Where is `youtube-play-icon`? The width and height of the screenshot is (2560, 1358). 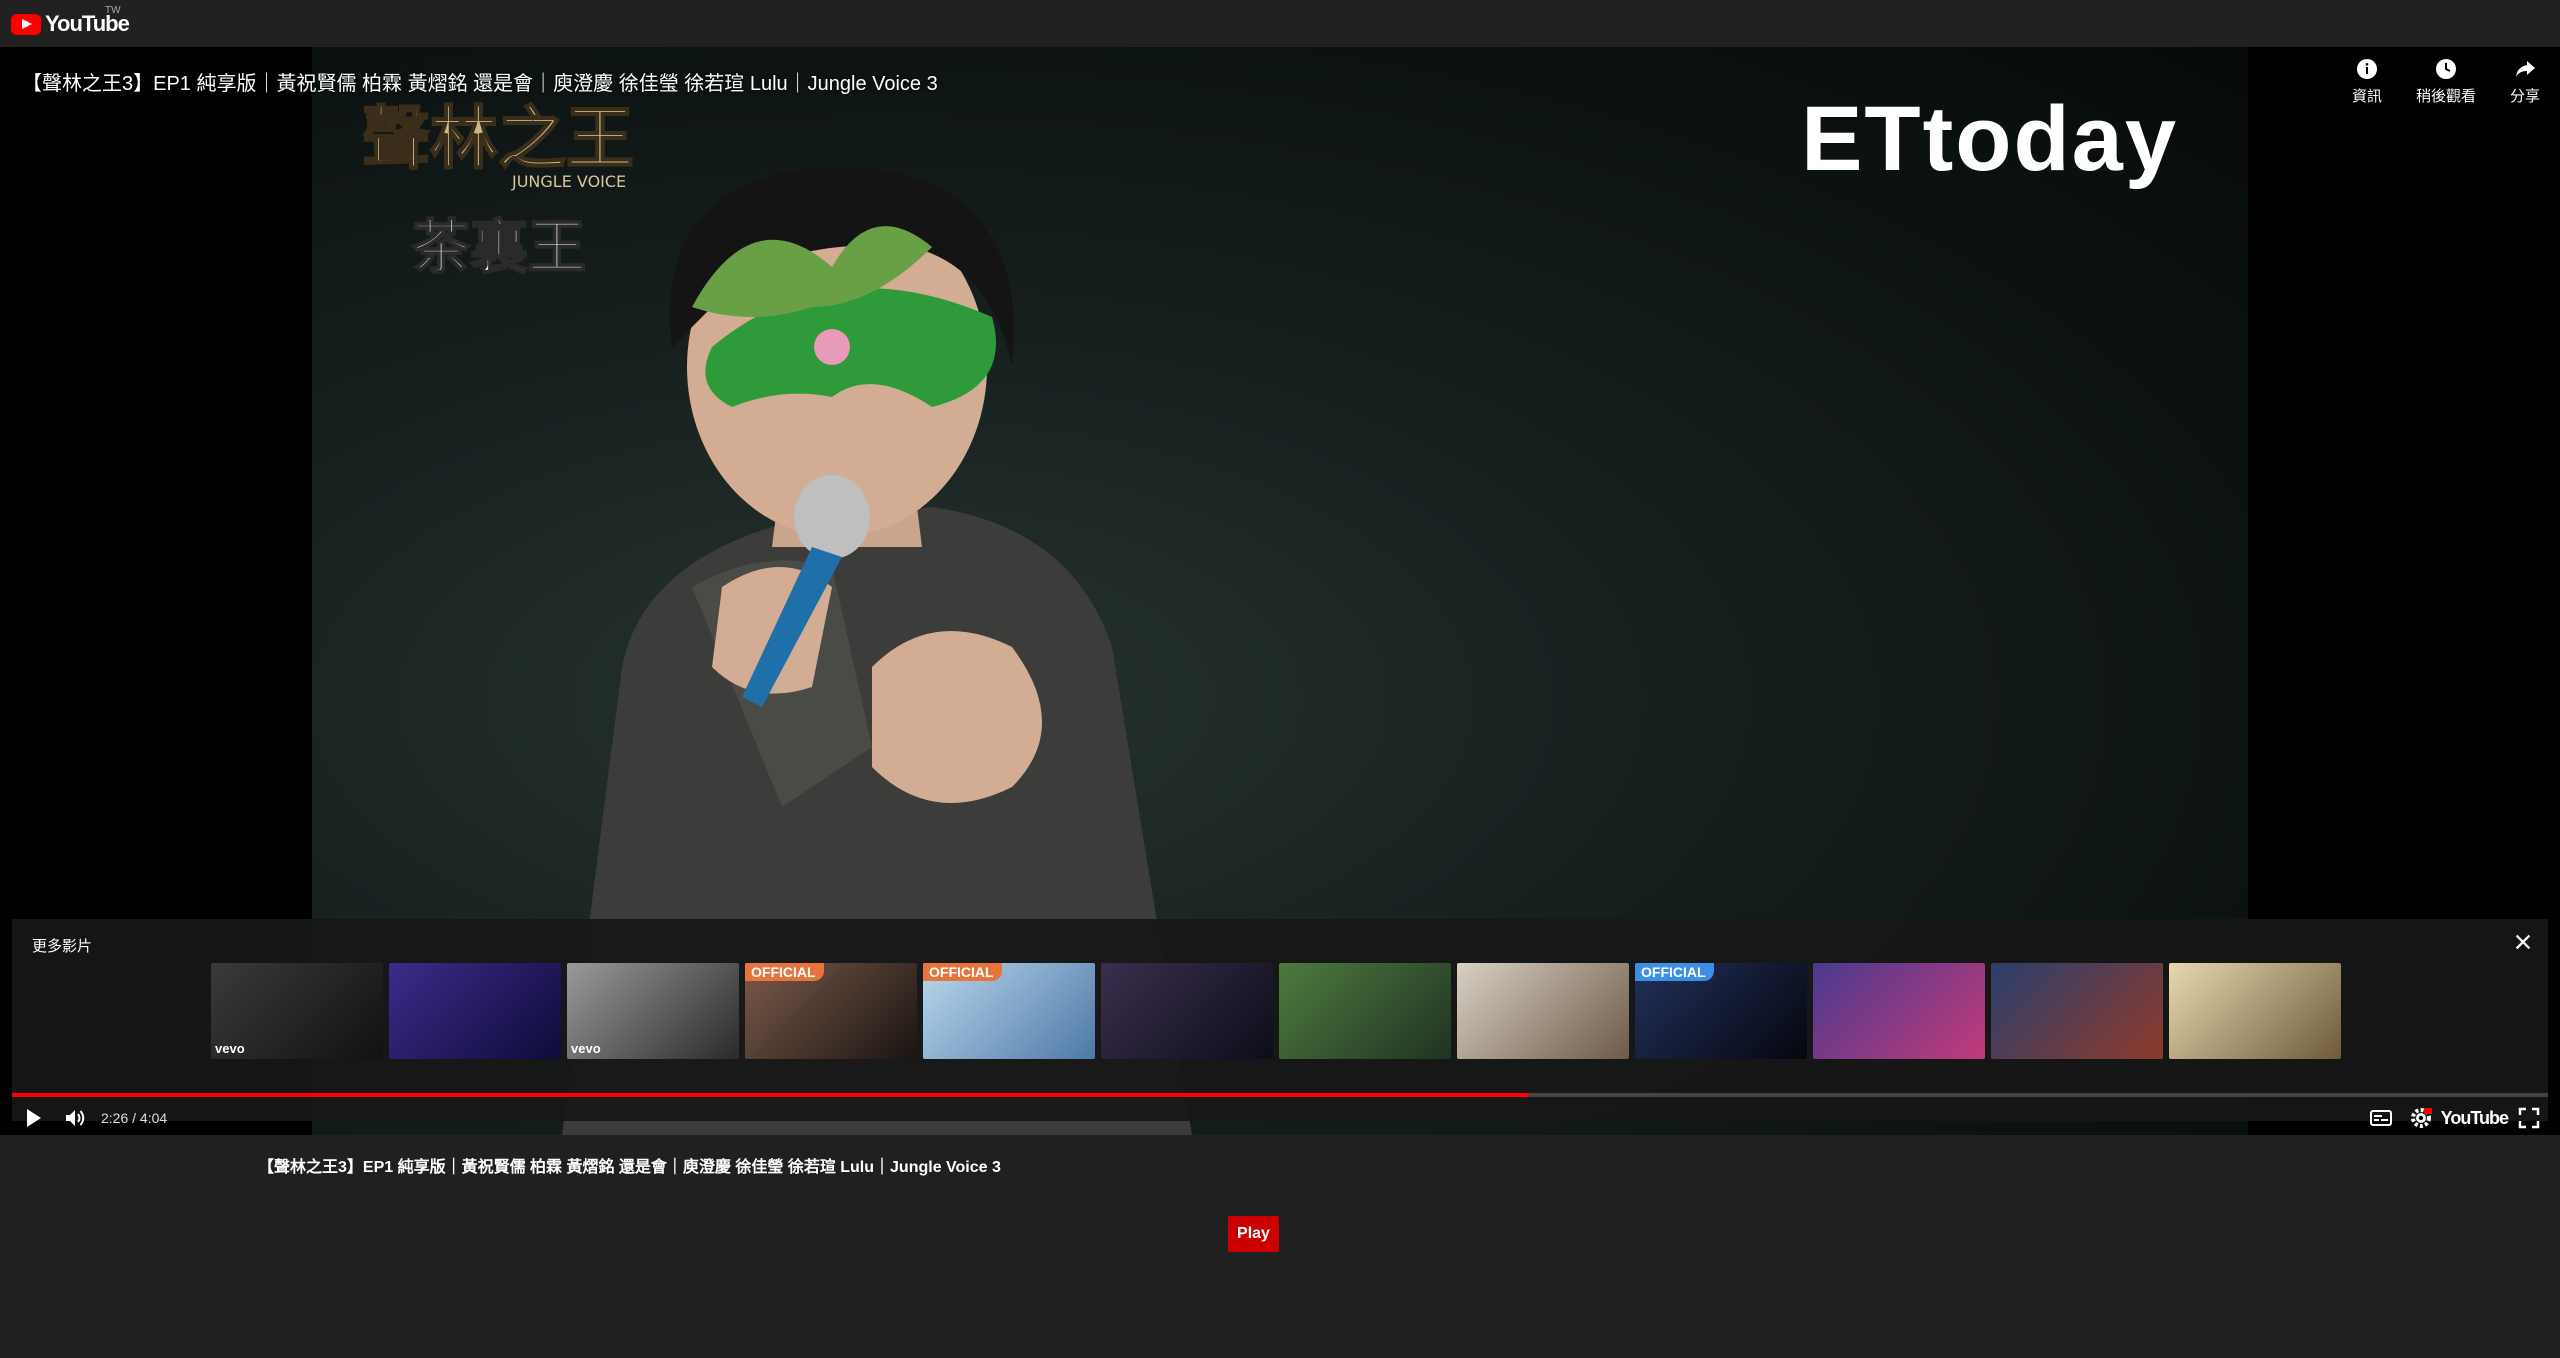
youtube-play-icon is located at coordinates (26, 24).